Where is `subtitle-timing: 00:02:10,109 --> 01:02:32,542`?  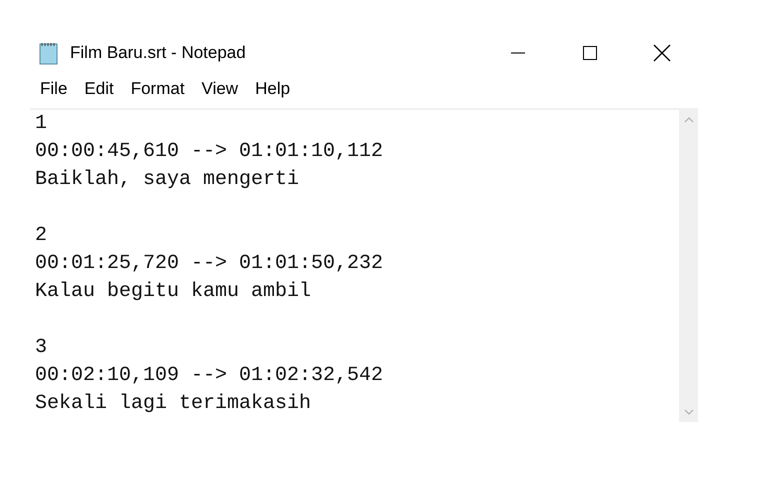
subtitle-timing: 00:02:10,109 --> 01:02:32,542 is located at coordinates (209, 376).